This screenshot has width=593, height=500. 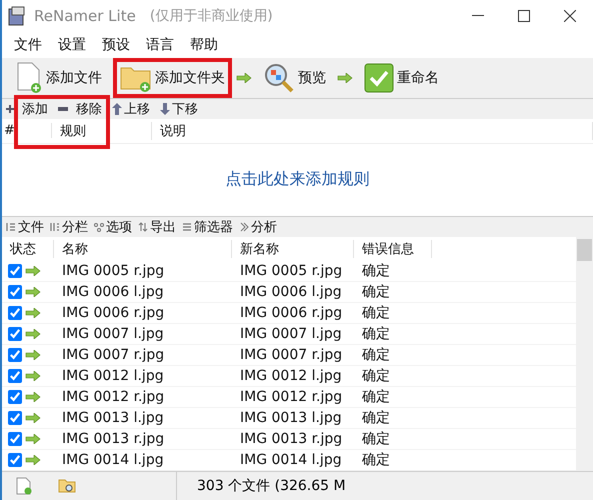 I want to click on menu-item: 设置, so click(x=72, y=45).